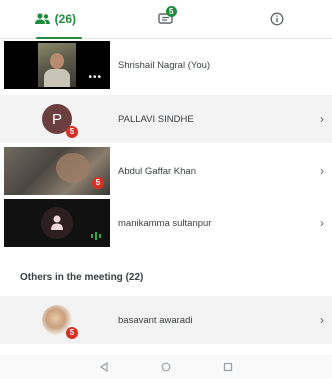 Image resolution: width=332 pixels, height=379 pixels. I want to click on avatar, so click(57, 223).